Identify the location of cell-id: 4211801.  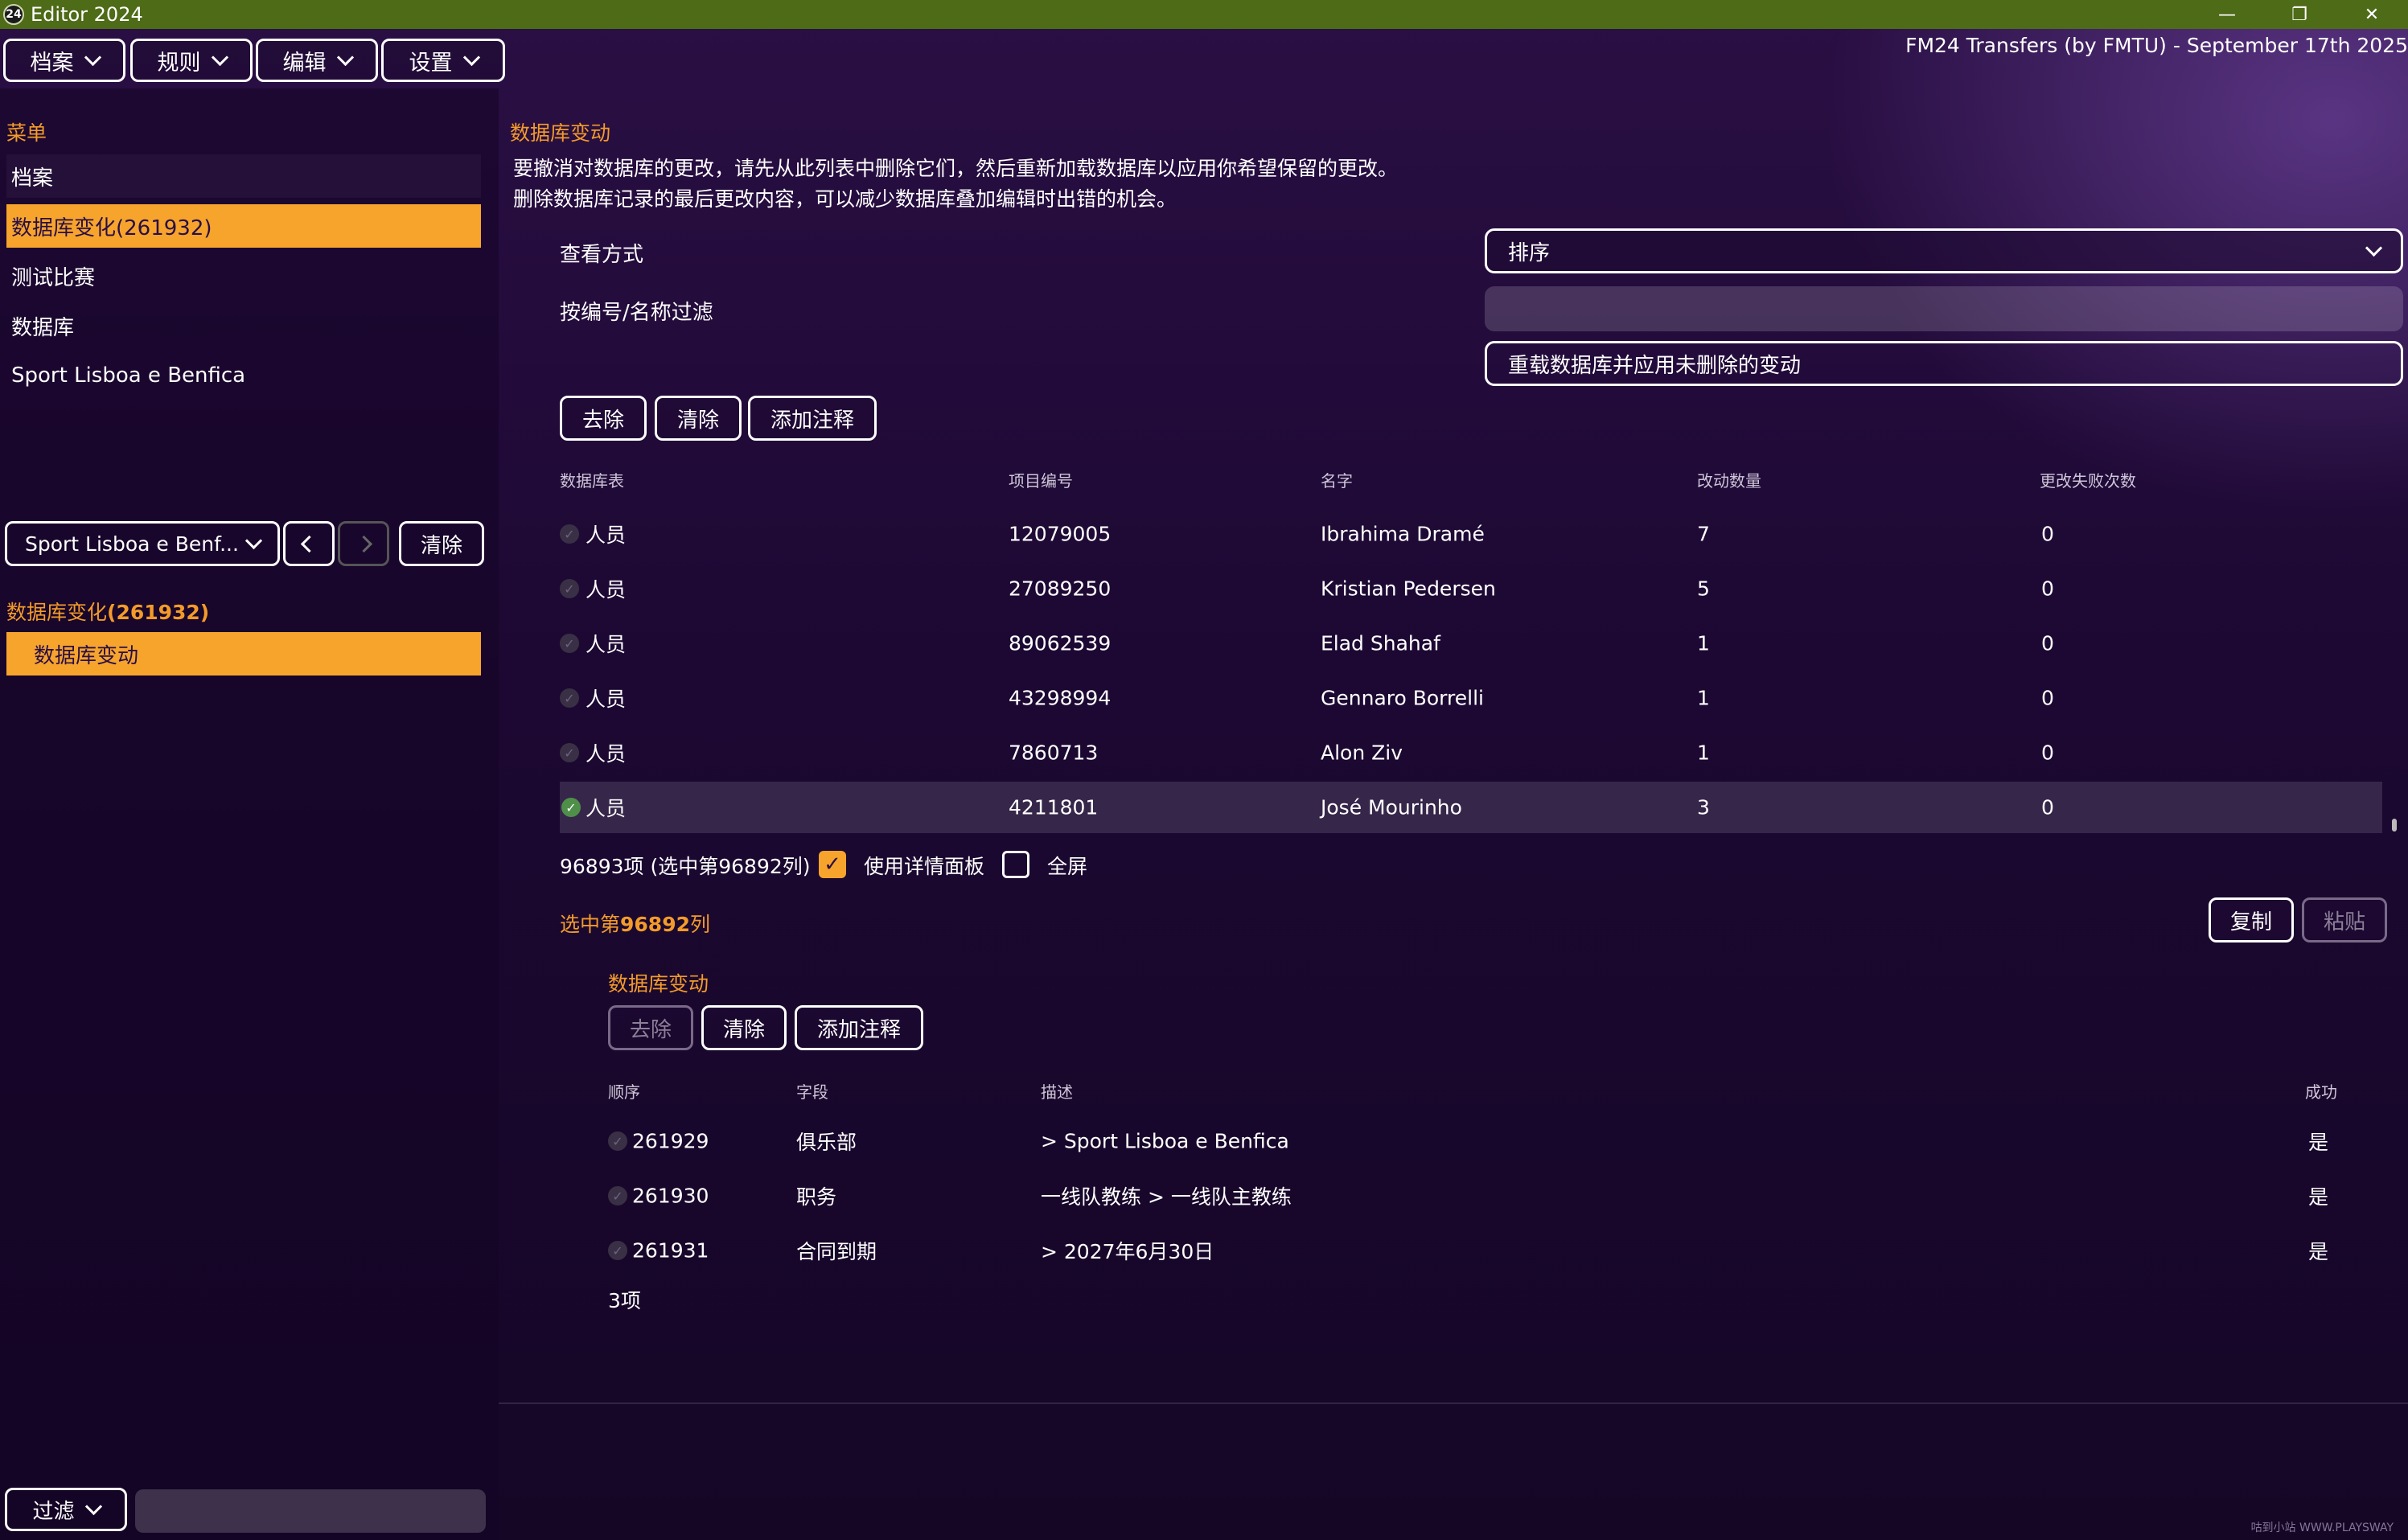
(1054, 807).